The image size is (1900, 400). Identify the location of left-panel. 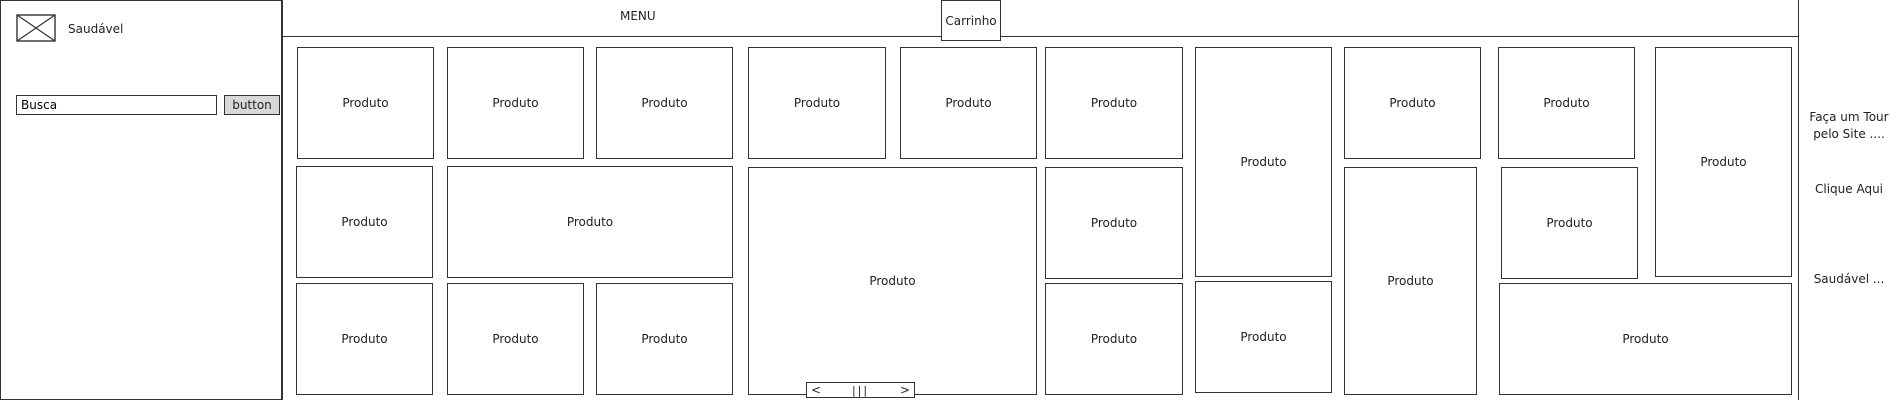
(141, 200).